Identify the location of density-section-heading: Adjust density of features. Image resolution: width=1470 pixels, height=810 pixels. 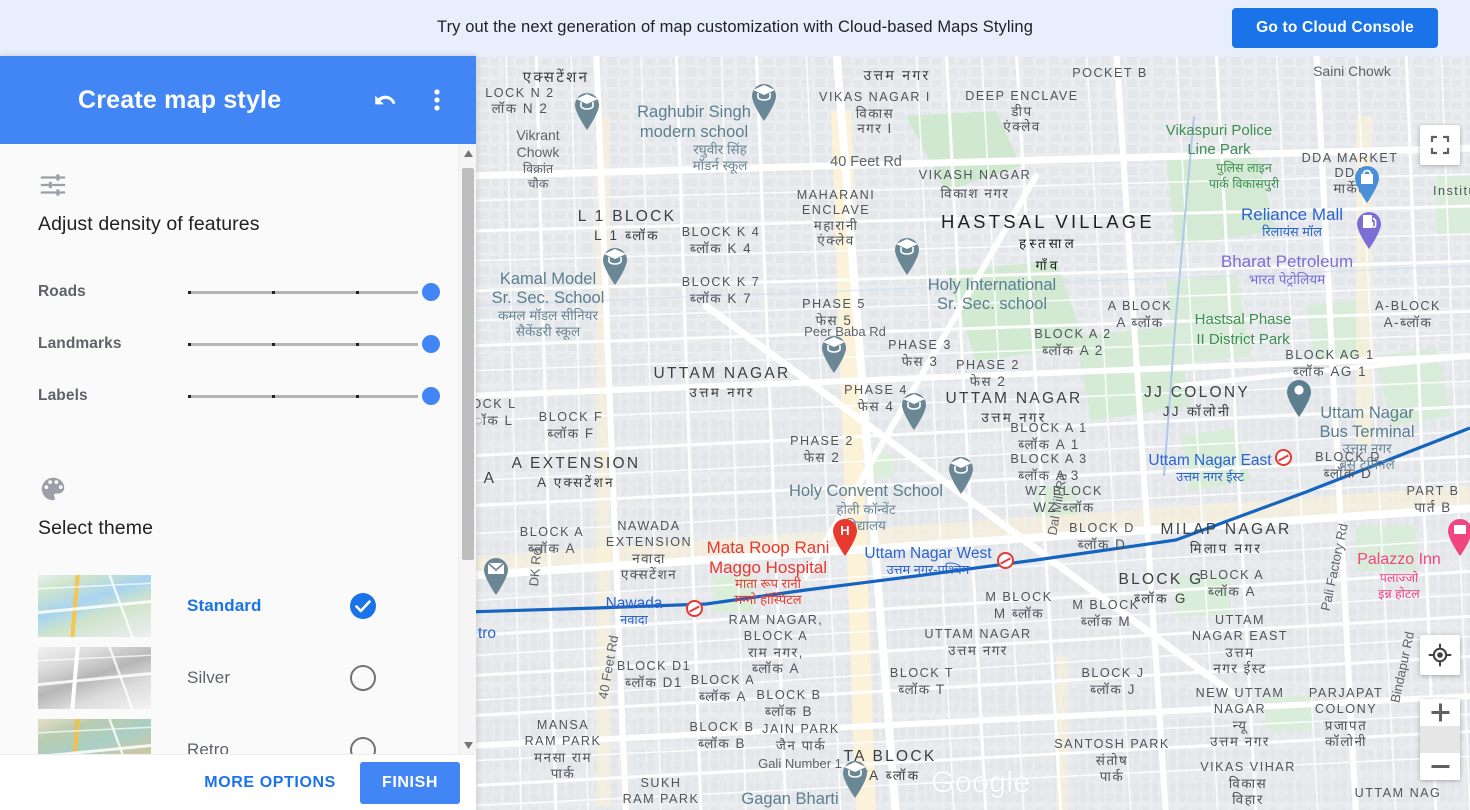
(149, 224).